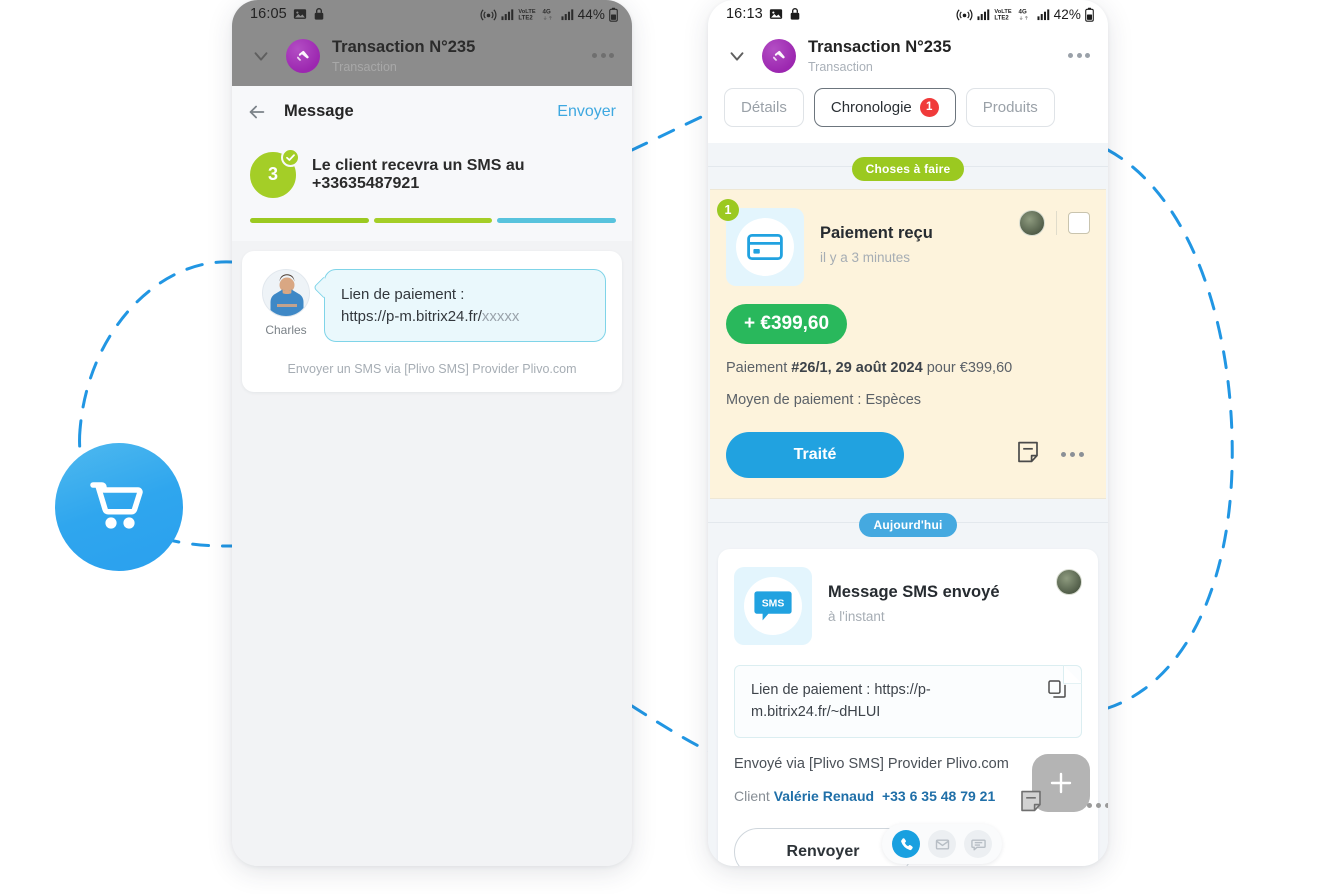 The width and height of the screenshot is (1340, 894). What do you see at coordinates (815, 454) in the screenshot?
I see `processed-button: Traité` at bounding box center [815, 454].